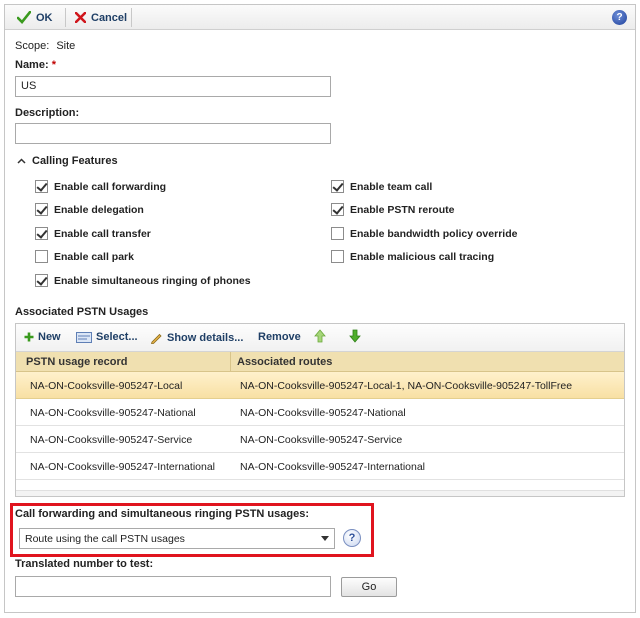 This screenshot has height=618, width=640. I want to click on checkbox-enable-pstn-reroute: Enable PSTN reroute, so click(392, 209).